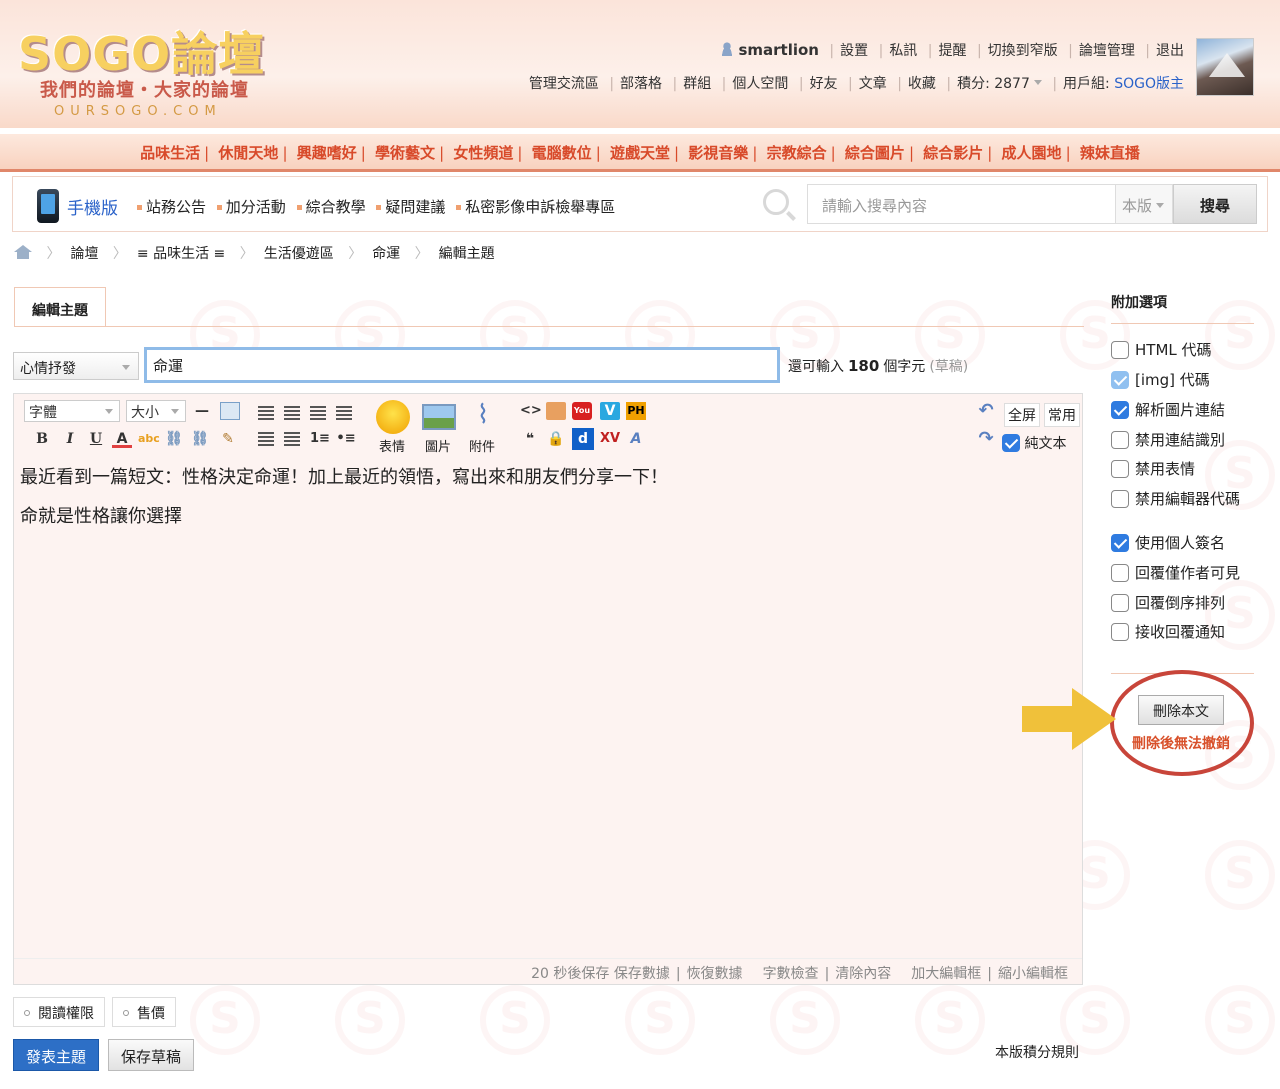 This screenshot has width=1280, height=1089. I want to click on vimeo-icon: V, so click(610, 411).